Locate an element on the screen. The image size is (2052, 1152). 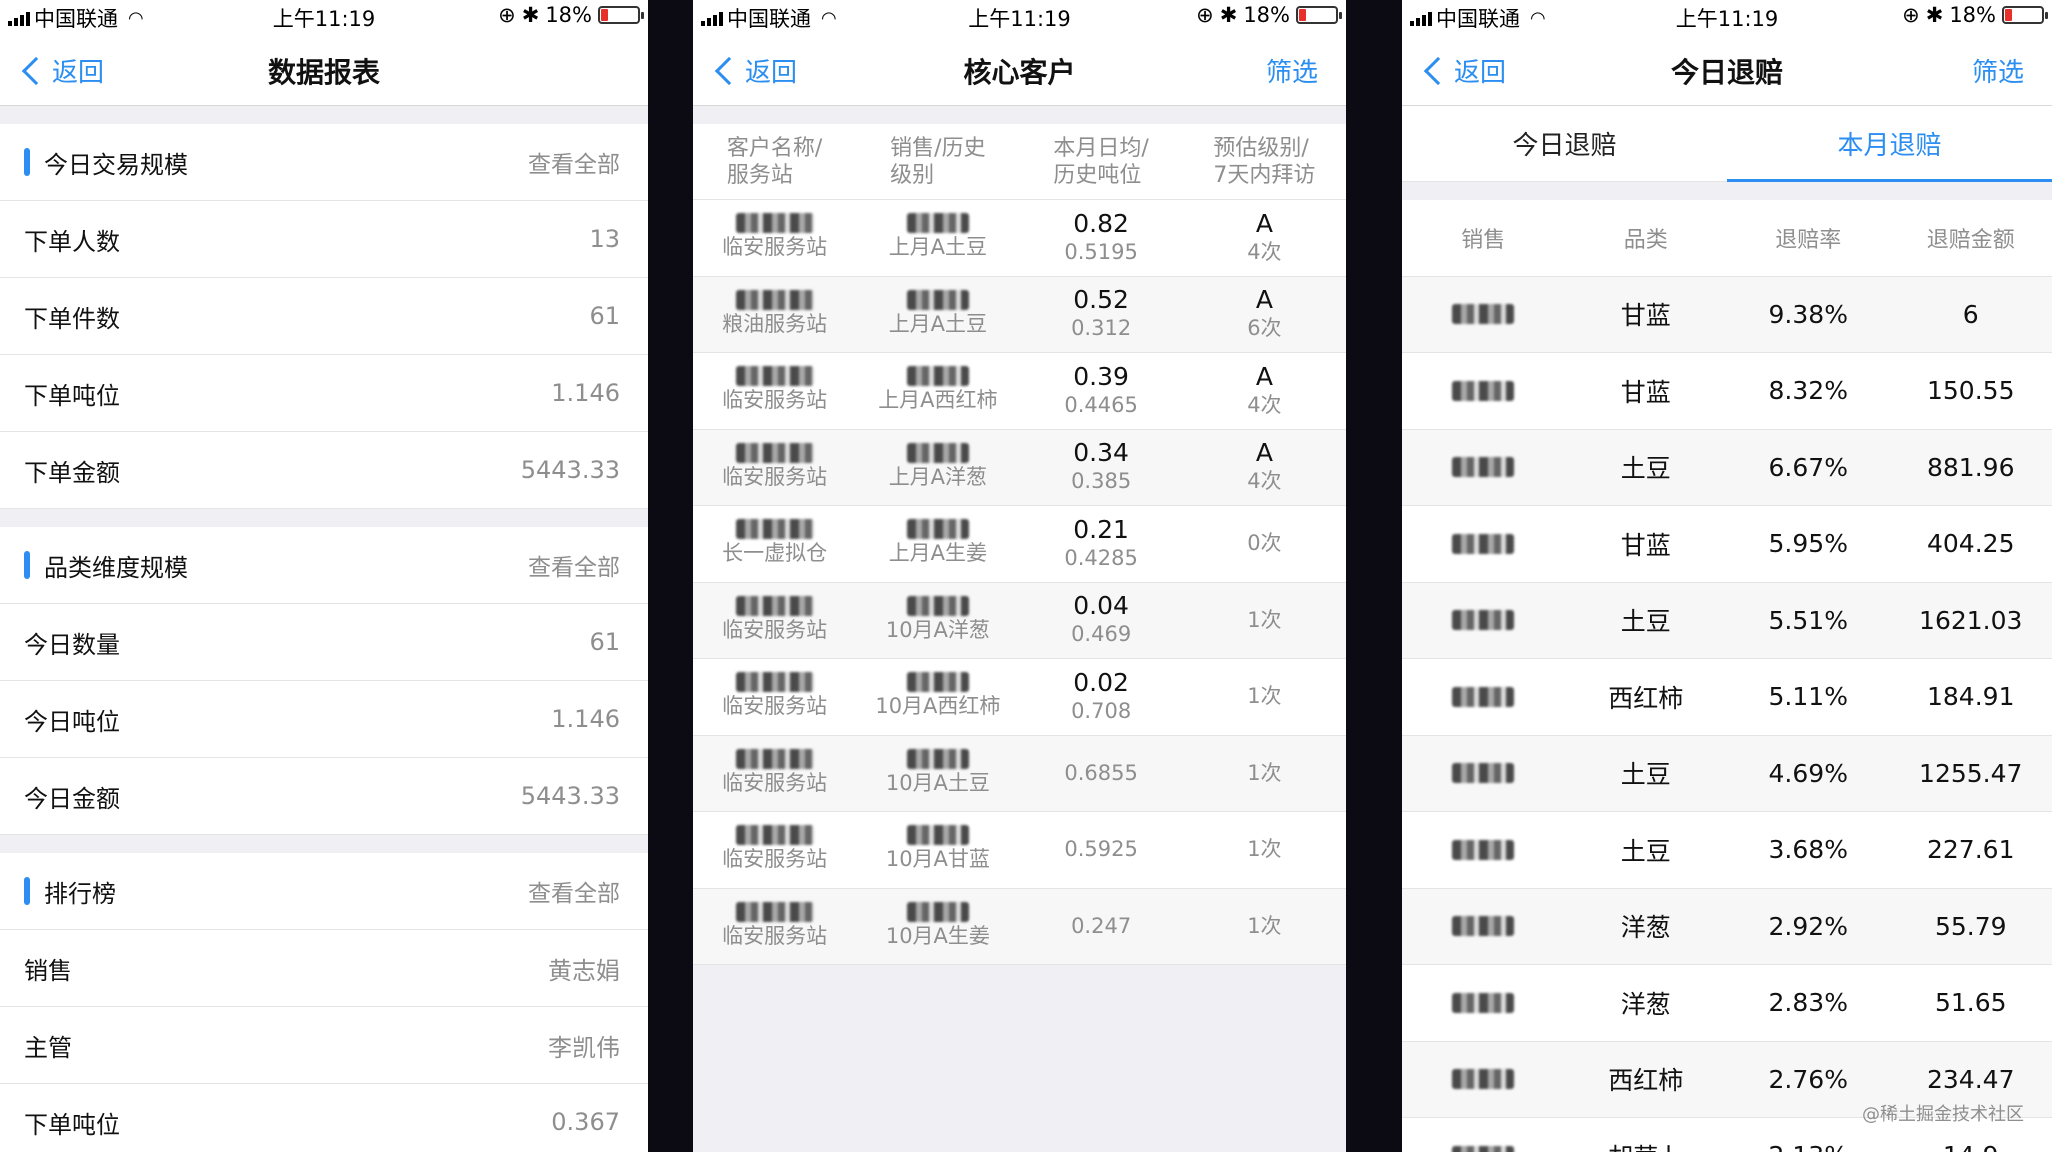
table-row: 临安服务站 10月A洋葱 0.04 0.469 1次 is located at coordinates (1019, 620).